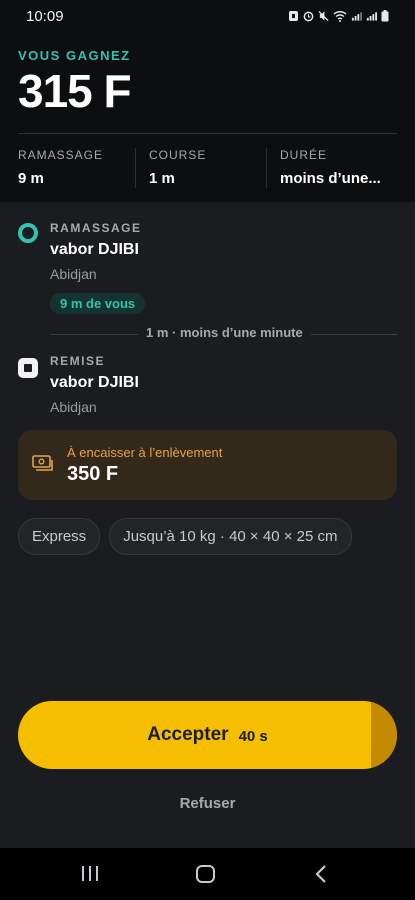  Describe the element at coordinates (73, 407) in the screenshot. I see `dropoff-city: Abidjan` at that location.